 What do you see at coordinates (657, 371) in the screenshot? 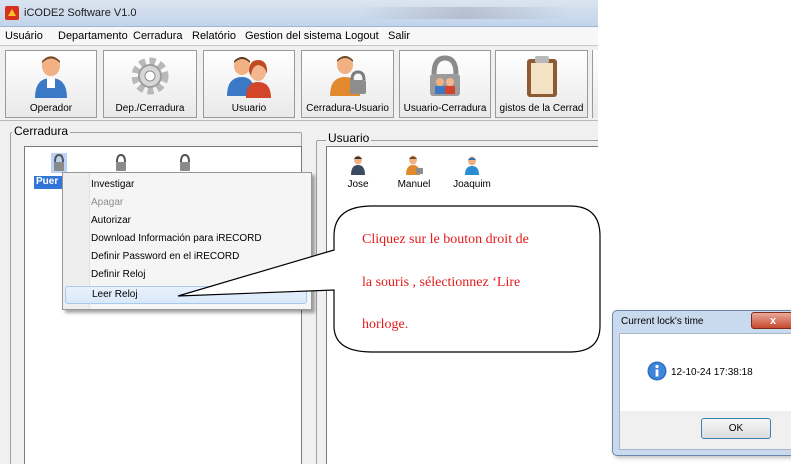
I see `info-icon` at bounding box center [657, 371].